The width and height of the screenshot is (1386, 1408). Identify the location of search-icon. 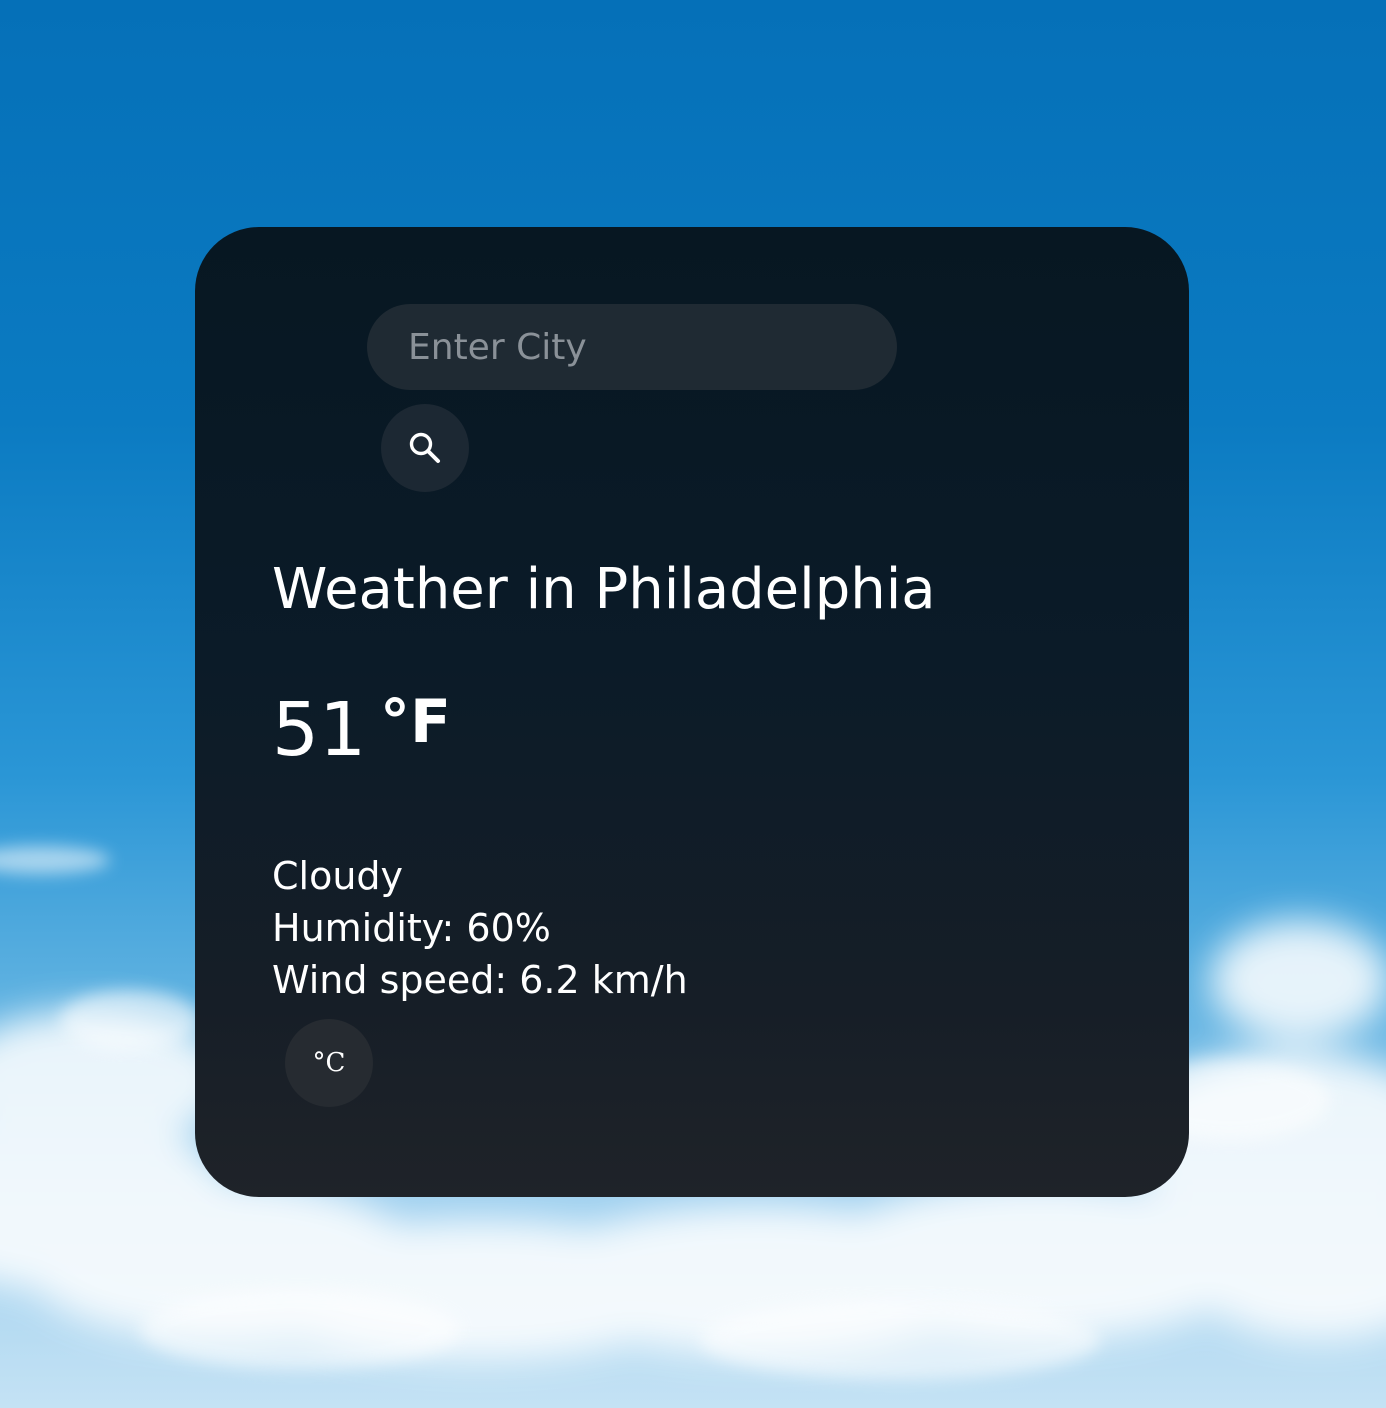
(424, 447).